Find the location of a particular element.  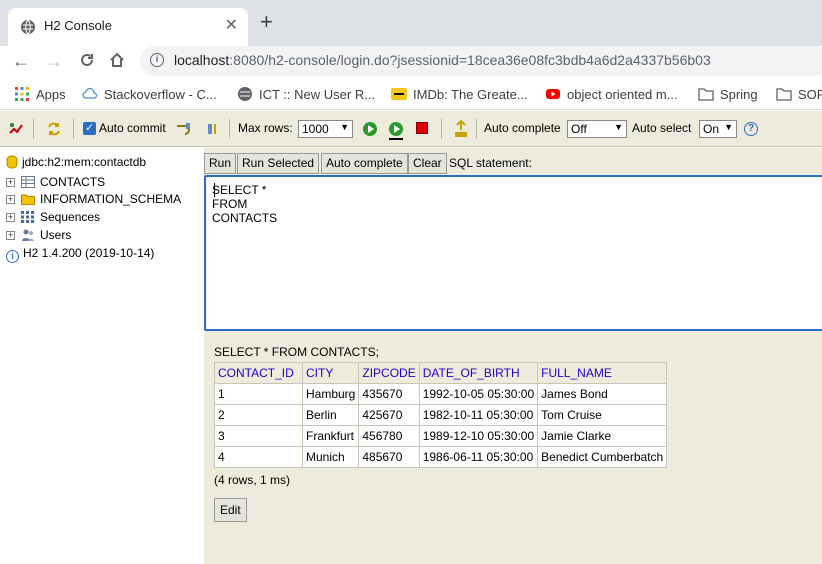

tree-item-label: INFORMATION_SCHEMA is located at coordinates (111, 199).